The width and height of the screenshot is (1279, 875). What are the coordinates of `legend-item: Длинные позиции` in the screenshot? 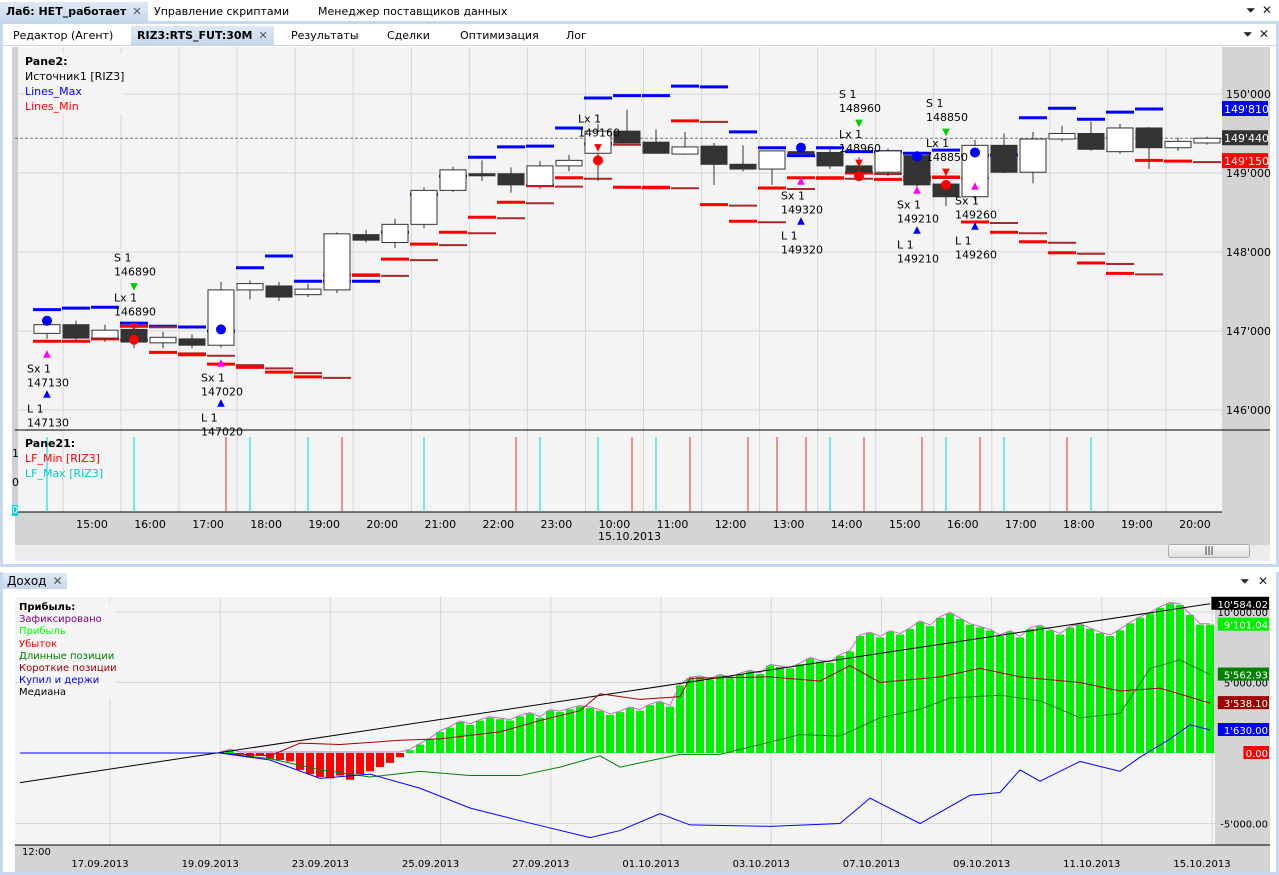 It's located at (67, 656).